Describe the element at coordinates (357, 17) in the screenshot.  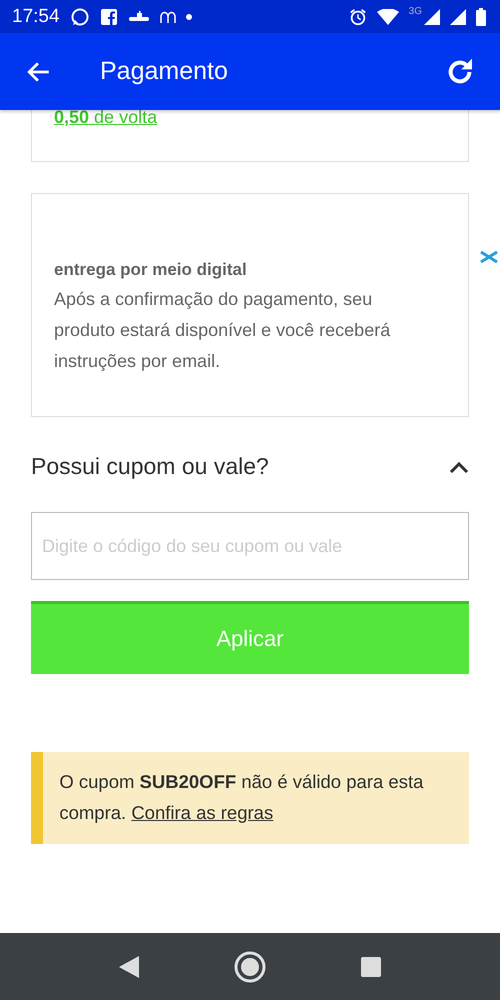
I see `alarm-clock-icon` at that location.